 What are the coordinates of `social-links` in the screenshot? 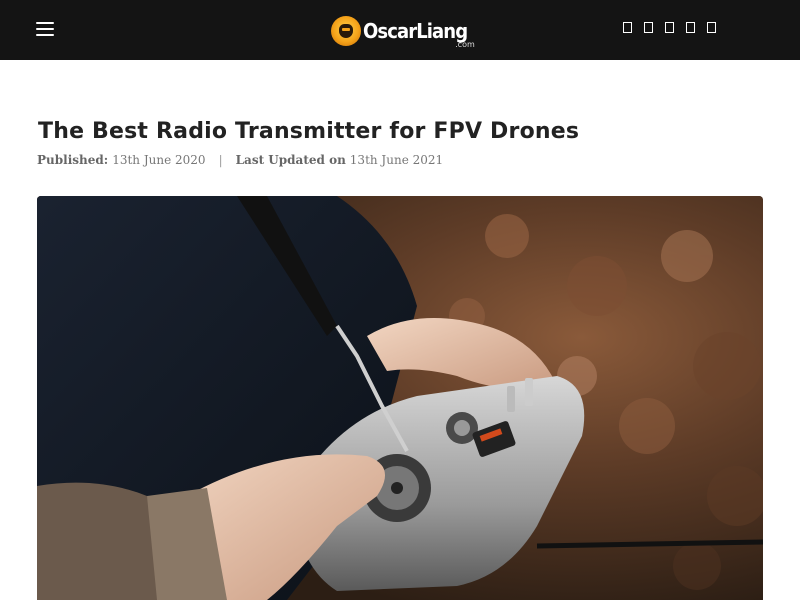 It's located at (669, 29).